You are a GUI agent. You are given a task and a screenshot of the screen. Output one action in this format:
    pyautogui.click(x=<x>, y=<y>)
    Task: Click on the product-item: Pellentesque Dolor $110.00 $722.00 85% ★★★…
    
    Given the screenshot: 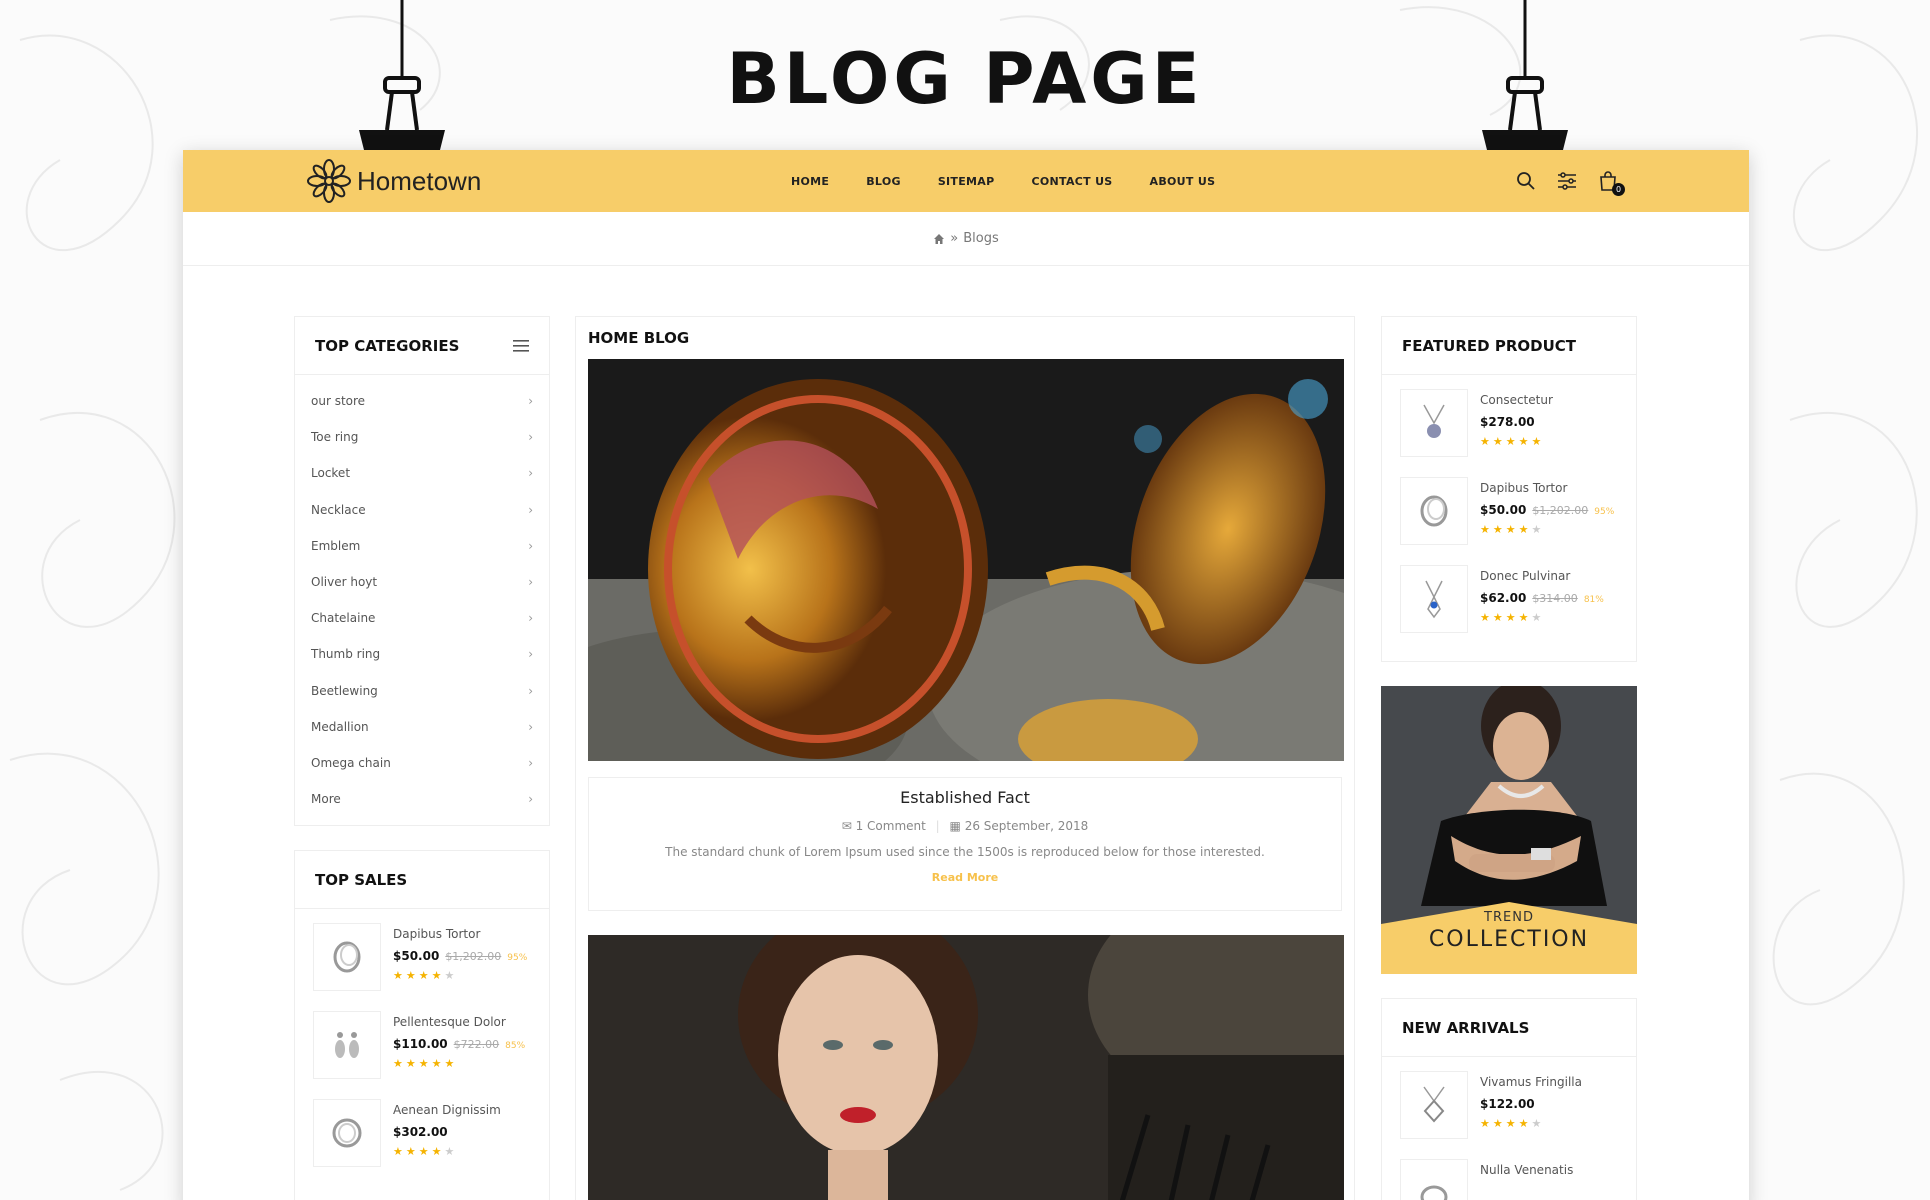 What is the action you would take?
    pyautogui.click(x=422, y=1041)
    